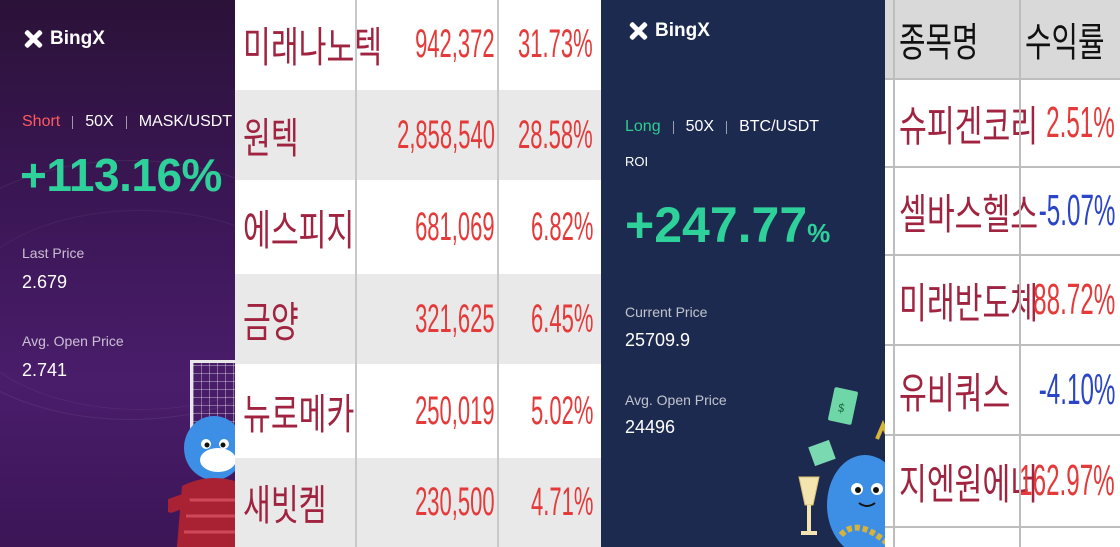  Describe the element at coordinates (1080, 122) in the screenshot. I see `return-rate: 2.51%` at that location.